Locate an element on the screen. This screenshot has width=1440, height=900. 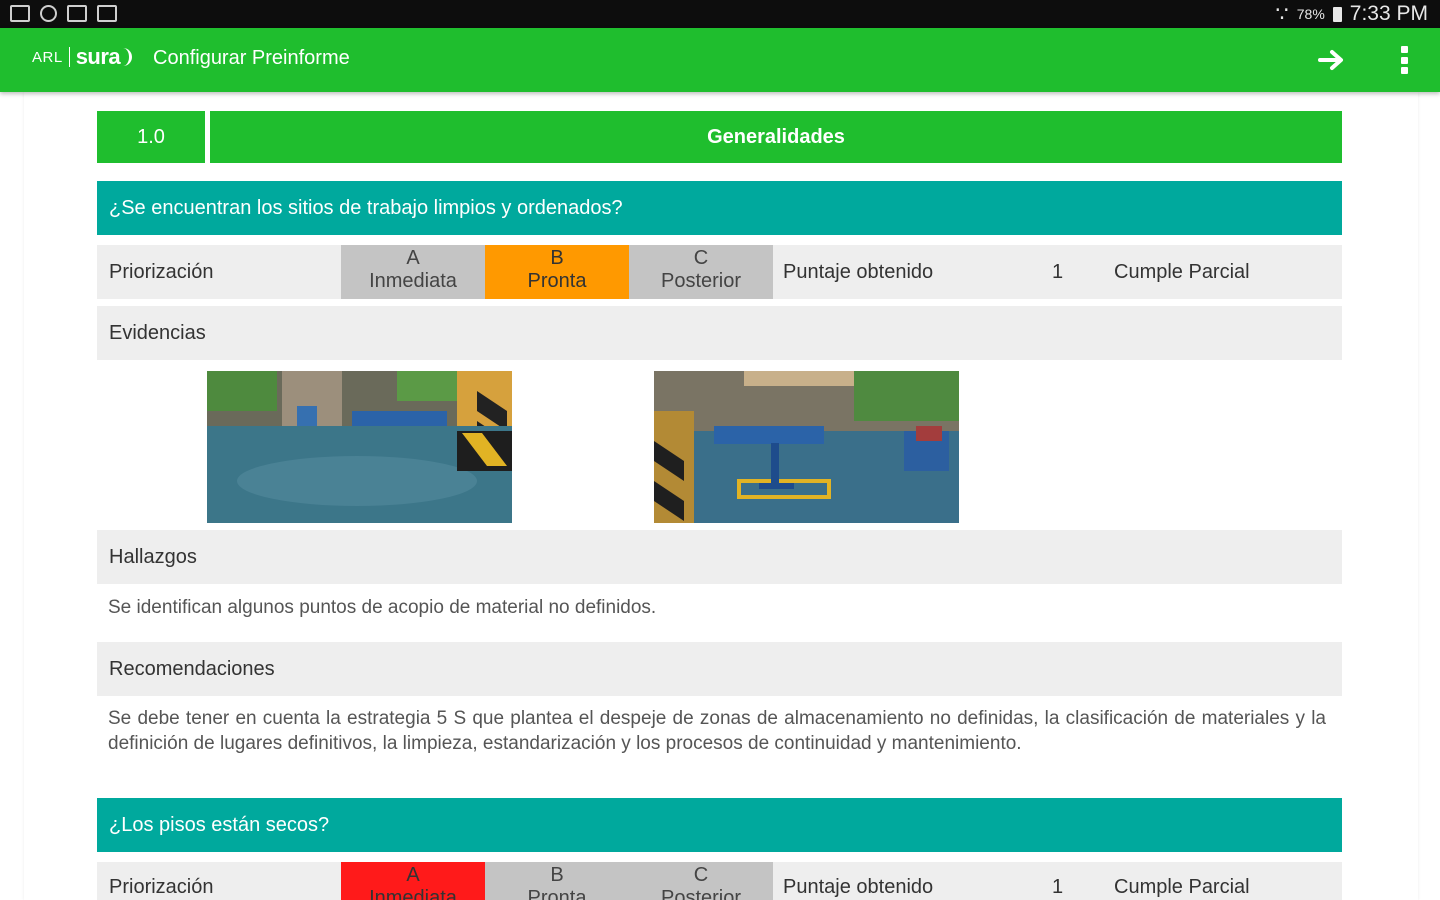
wifi-icon: ∵ is located at coordinates (1282, 14).